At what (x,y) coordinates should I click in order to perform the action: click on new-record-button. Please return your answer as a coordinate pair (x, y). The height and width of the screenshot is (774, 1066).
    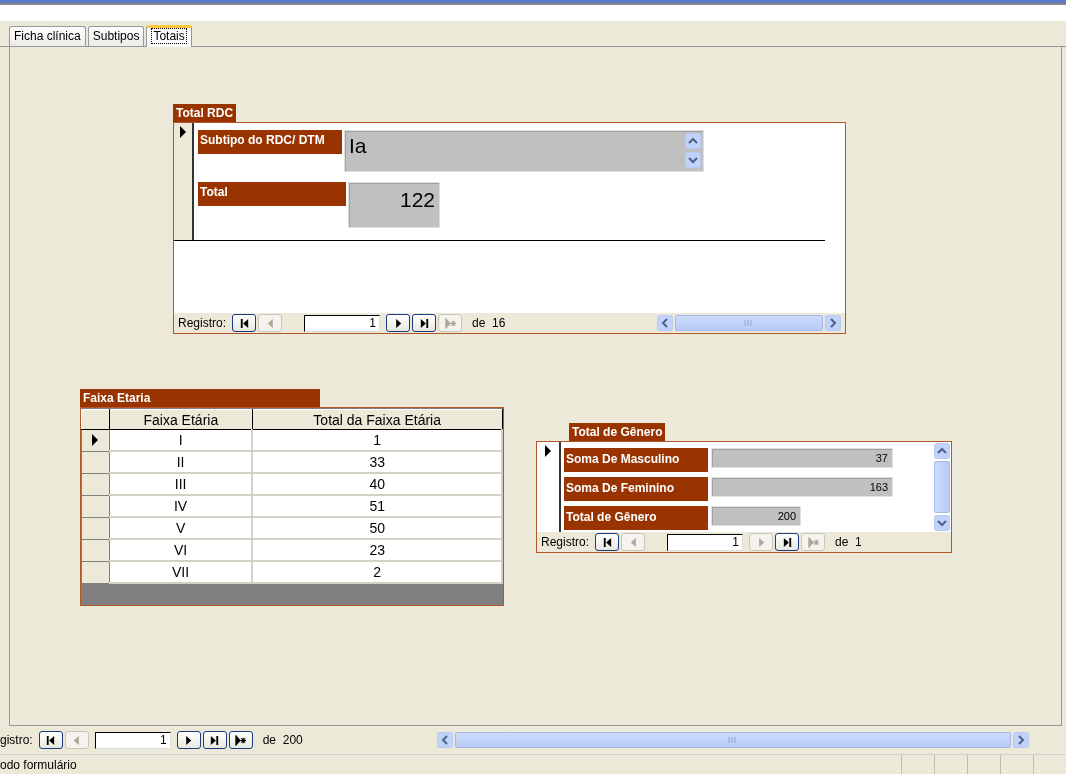
    Looking at the image, I should click on (240, 740).